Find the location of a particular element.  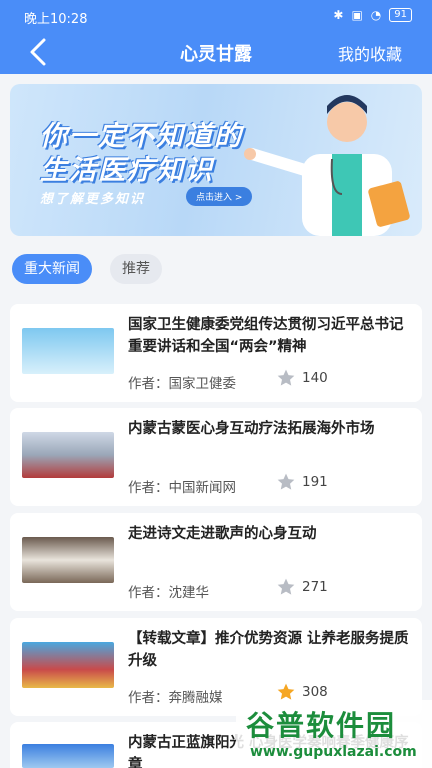

article-author: 作者：沈建华 is located at coordinates (168, 593).